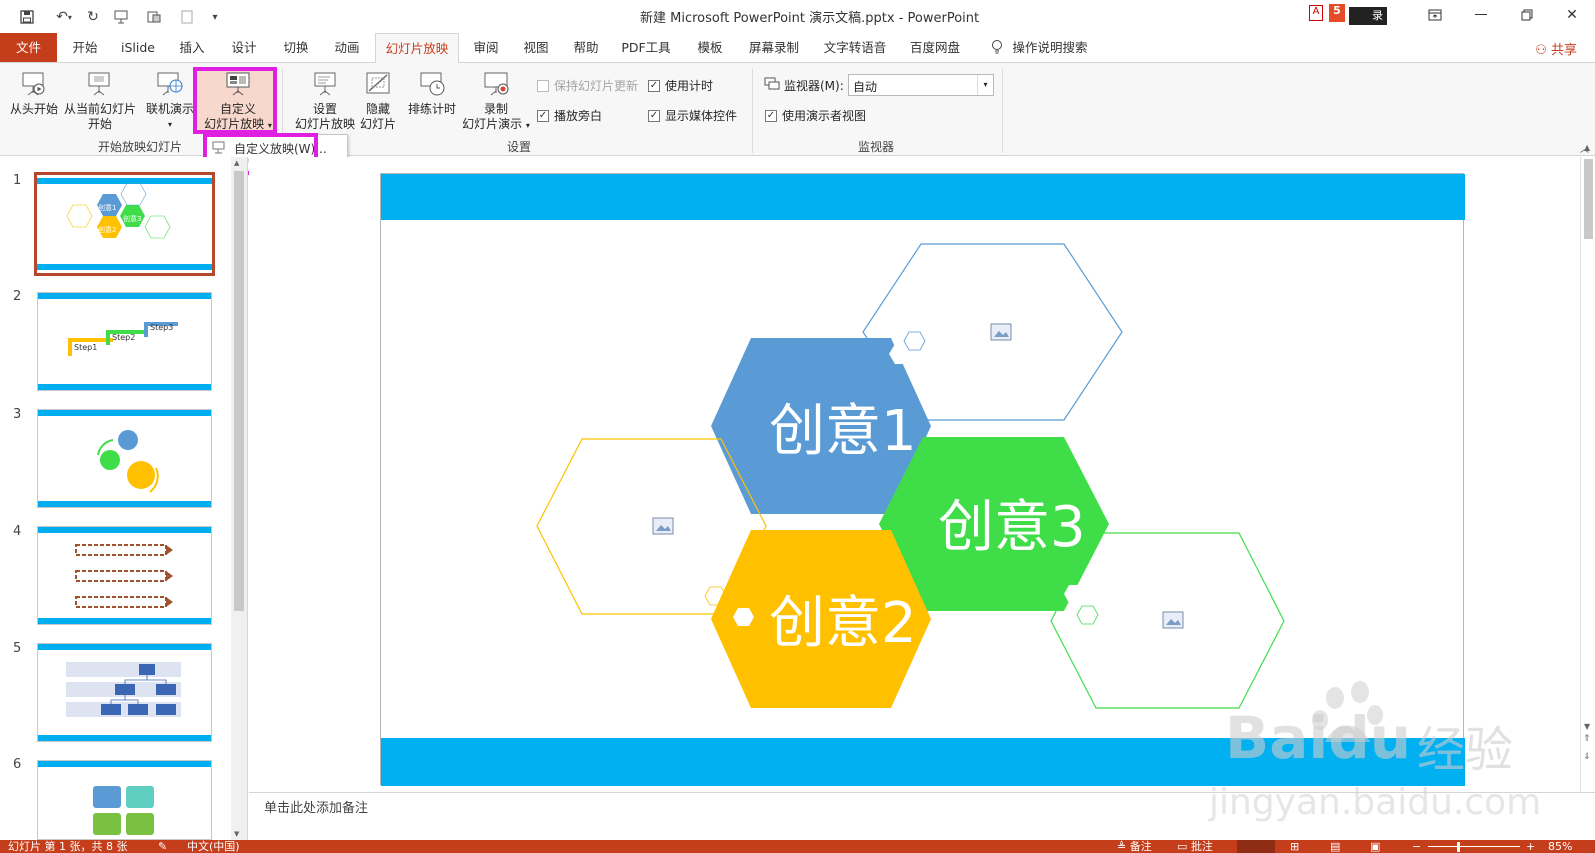 This screenshot has height=853, width=1595. I want to click on record-slideshow-button: 录制 幻灯片演示 ▾, so click(496, 101).